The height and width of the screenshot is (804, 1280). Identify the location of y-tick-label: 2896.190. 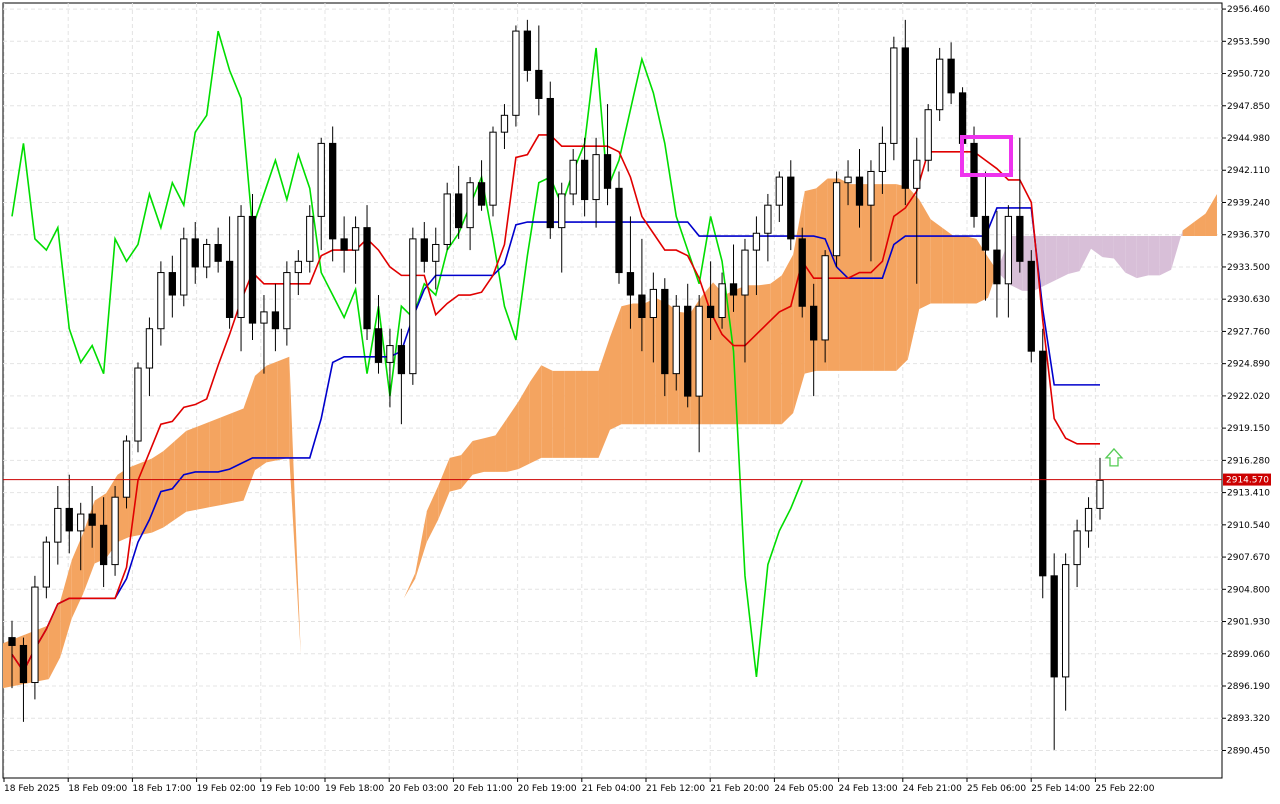
(1248, 687).